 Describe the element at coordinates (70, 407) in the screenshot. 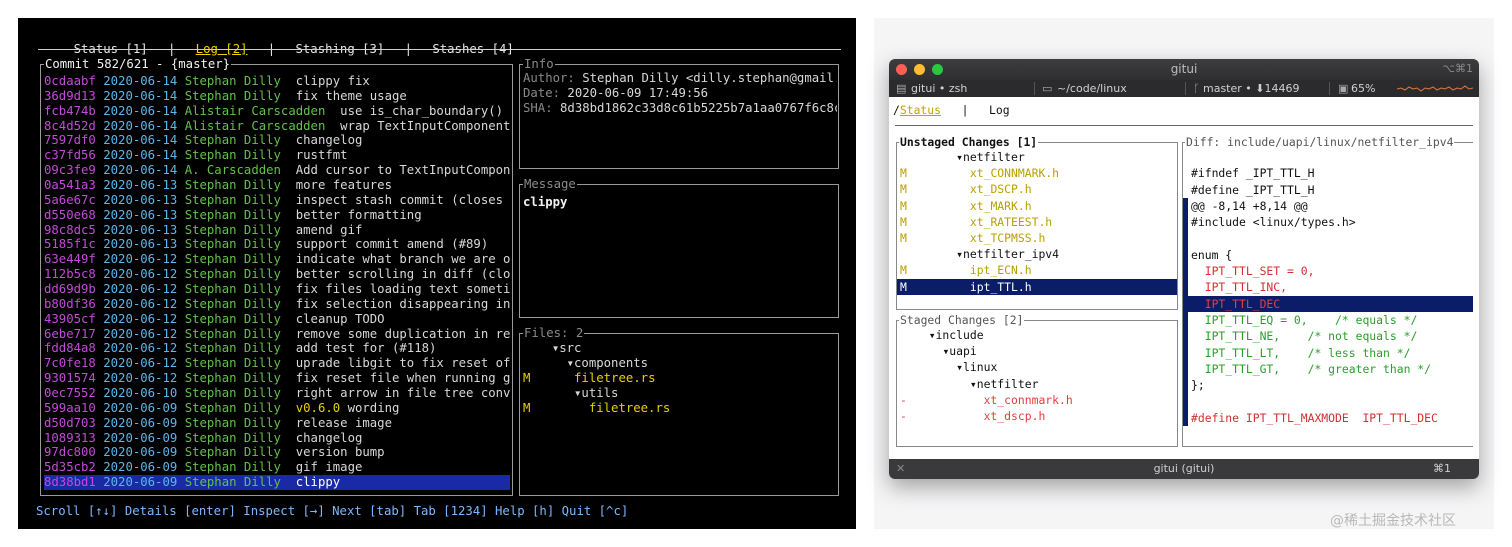

I see `commit-sha: 599aa10` at that location.